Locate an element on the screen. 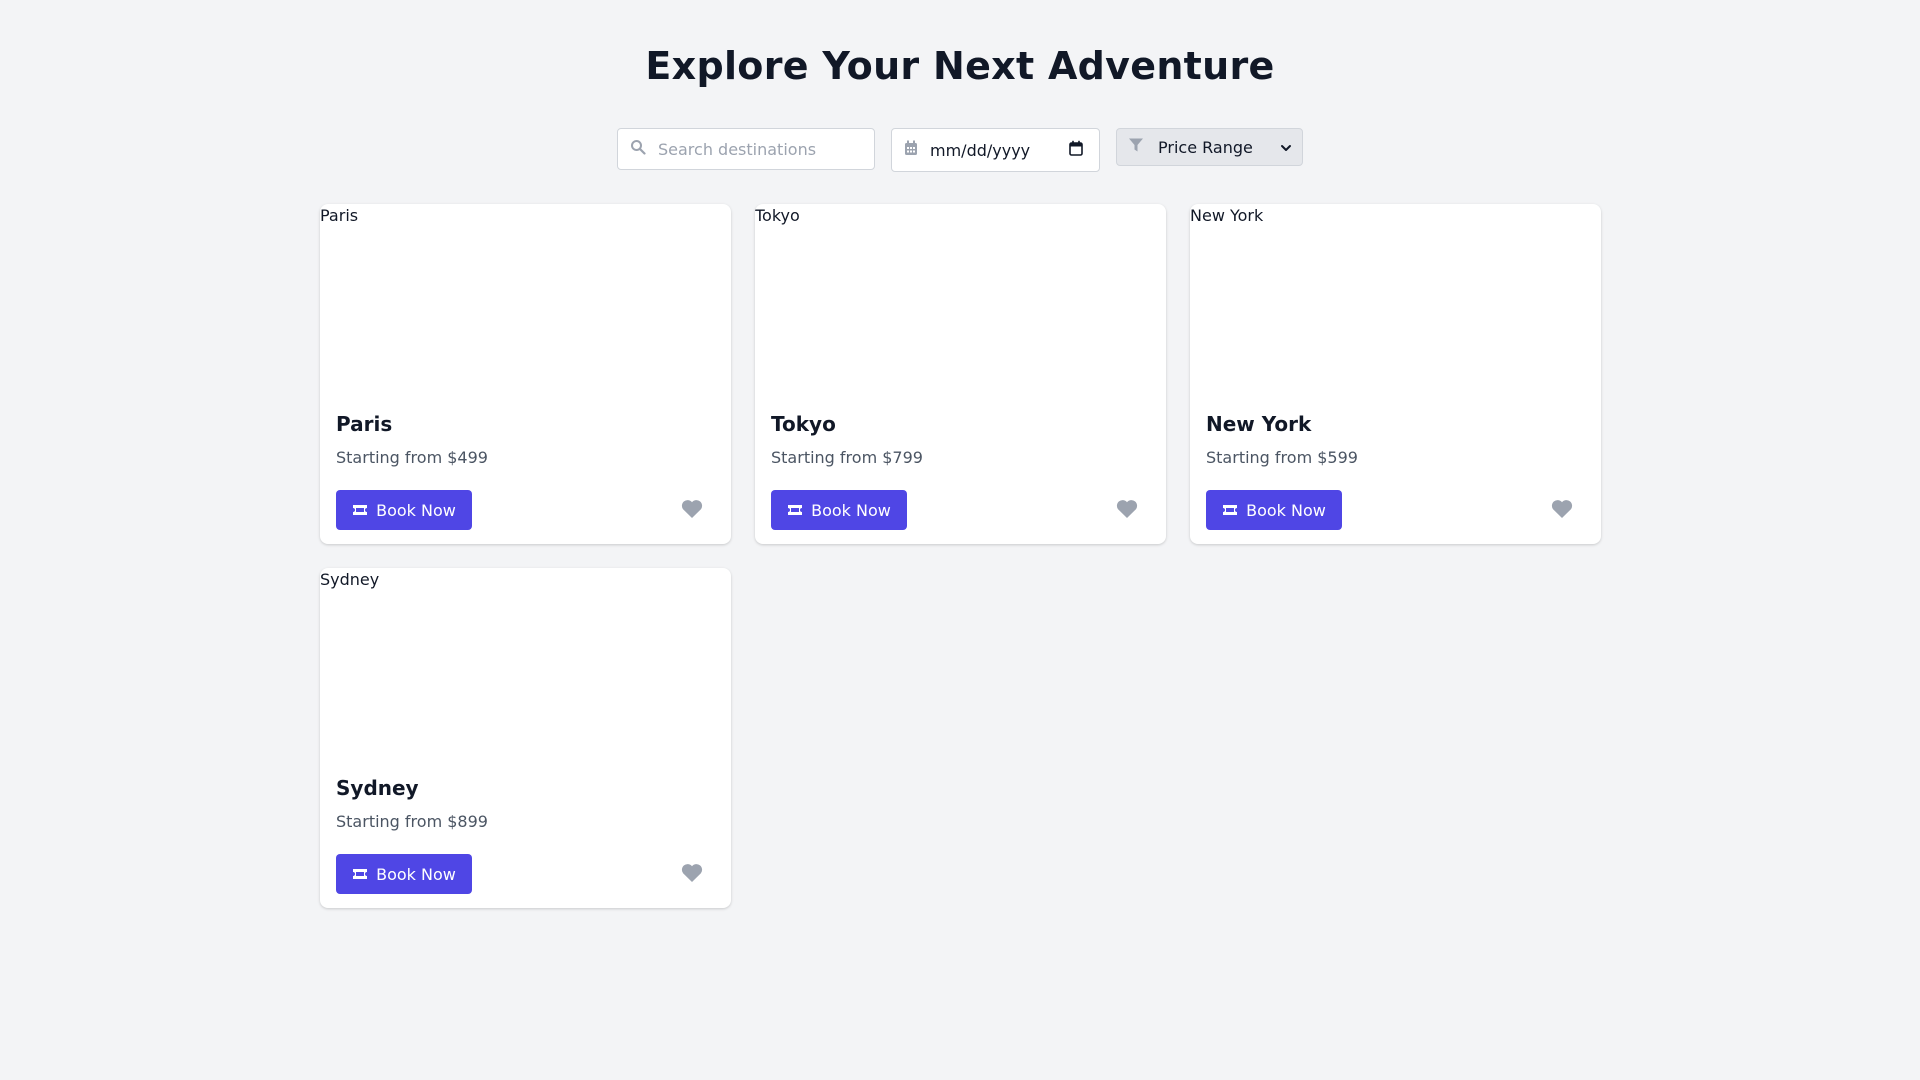  date-field: mm/dd/yyyy is located at coordinates (995, 150).